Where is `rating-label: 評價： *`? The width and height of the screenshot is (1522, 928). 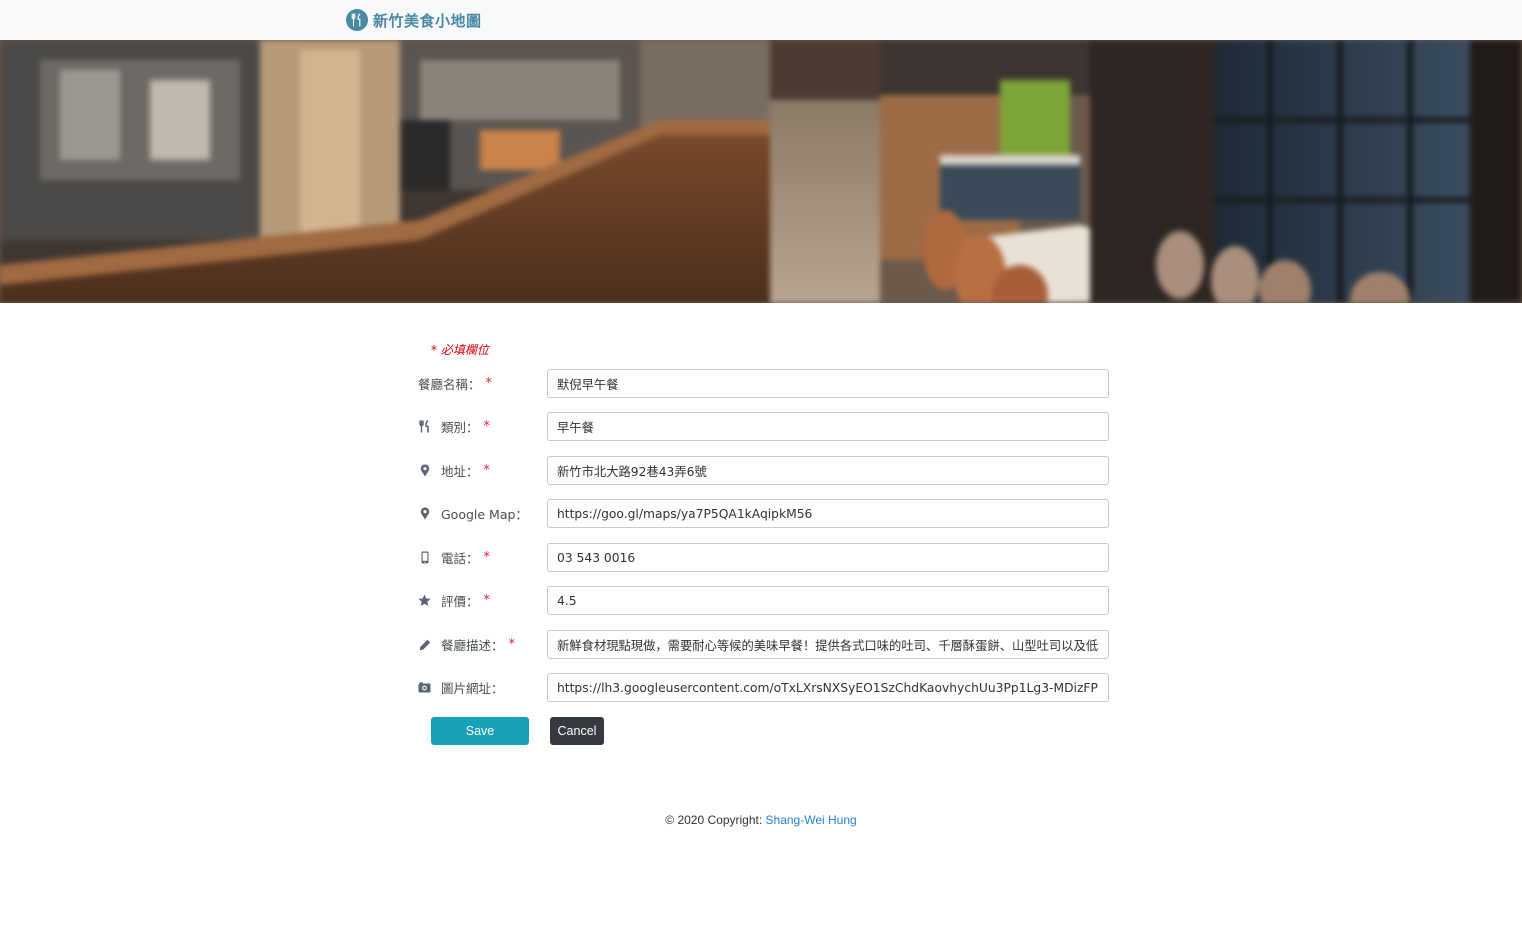
rating-label: 評價： * is located at coordinates (482, 600).